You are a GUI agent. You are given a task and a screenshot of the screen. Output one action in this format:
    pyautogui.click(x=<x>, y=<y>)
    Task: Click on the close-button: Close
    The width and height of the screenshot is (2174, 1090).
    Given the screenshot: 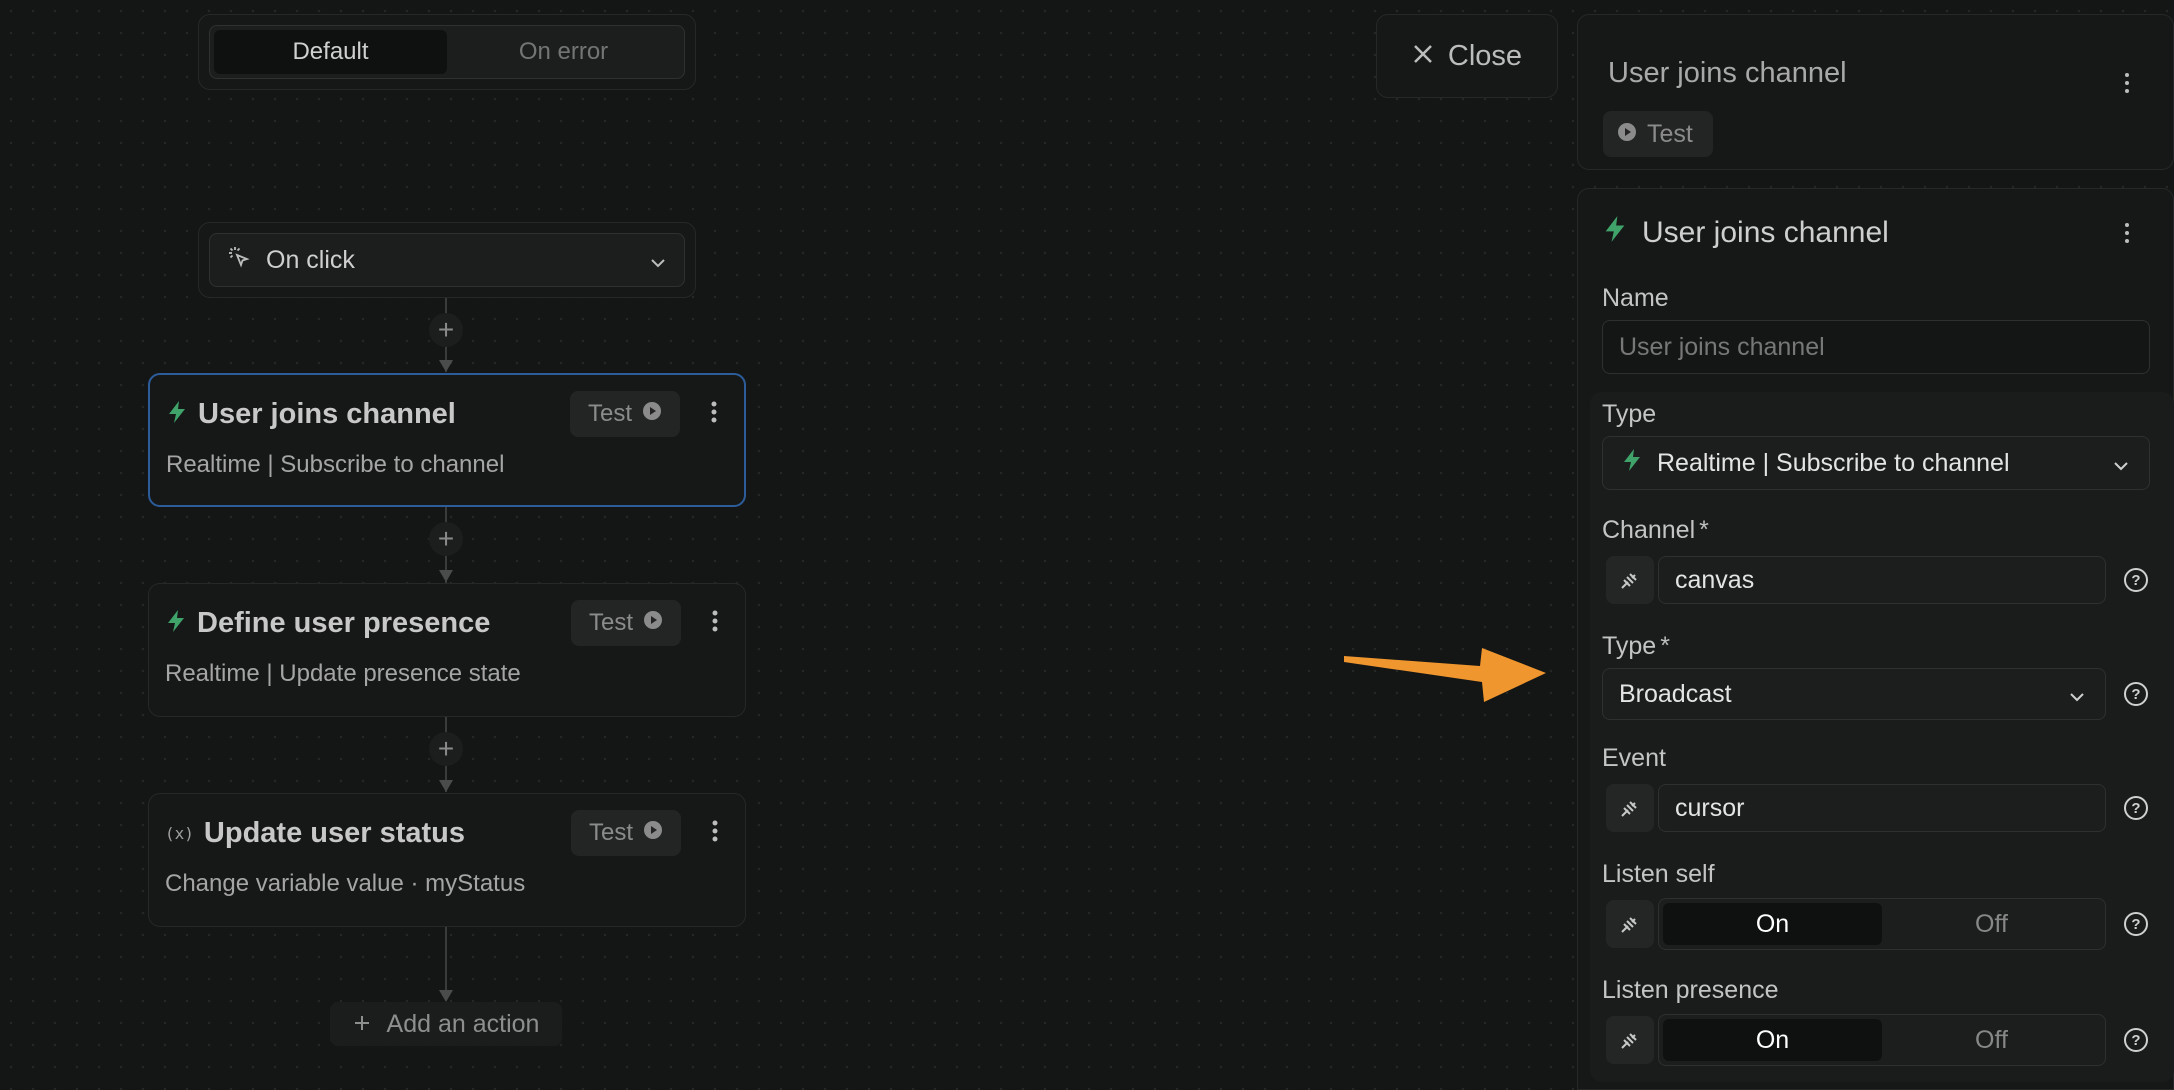 What is the action you would take?
    pyautogui.click(x=1467, y=56)
    